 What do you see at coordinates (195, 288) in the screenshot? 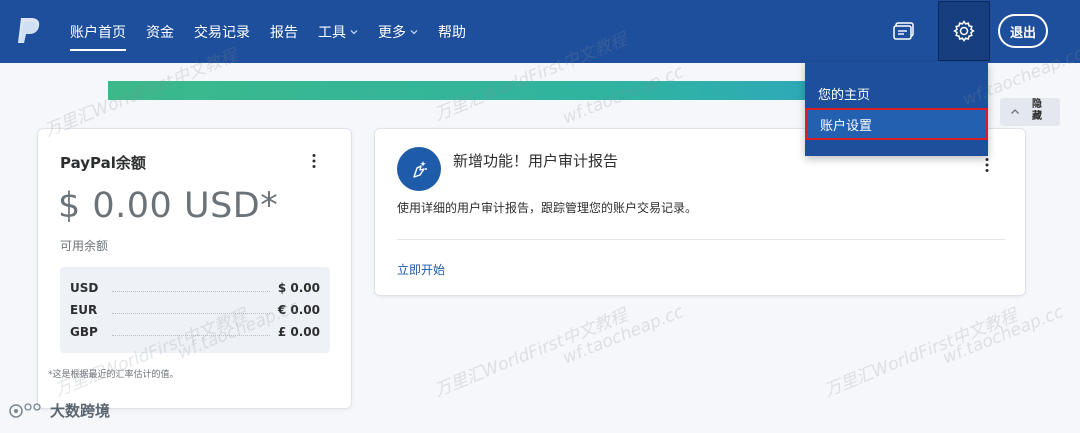
I see `currency-row: USD $ 0.00` at bounding box center [195, 288].